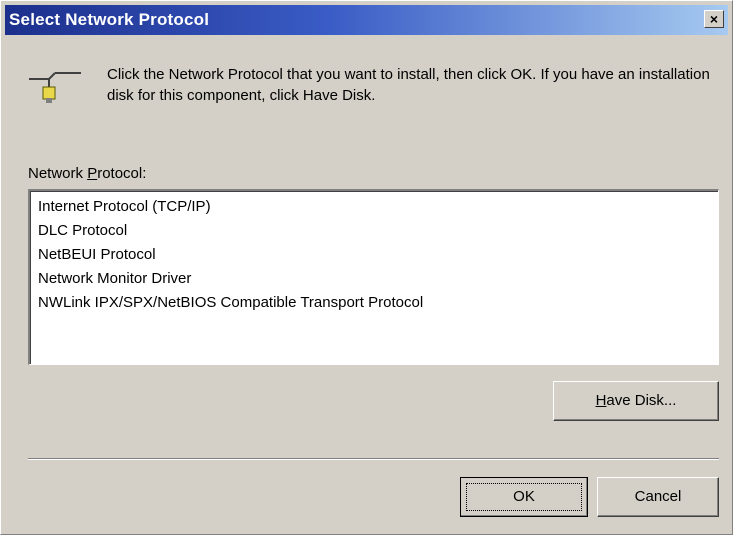 The width and height of the screenshot is (733, 535). I want to click on protocol-list-label: Network Protocol:, so click(87, 173).